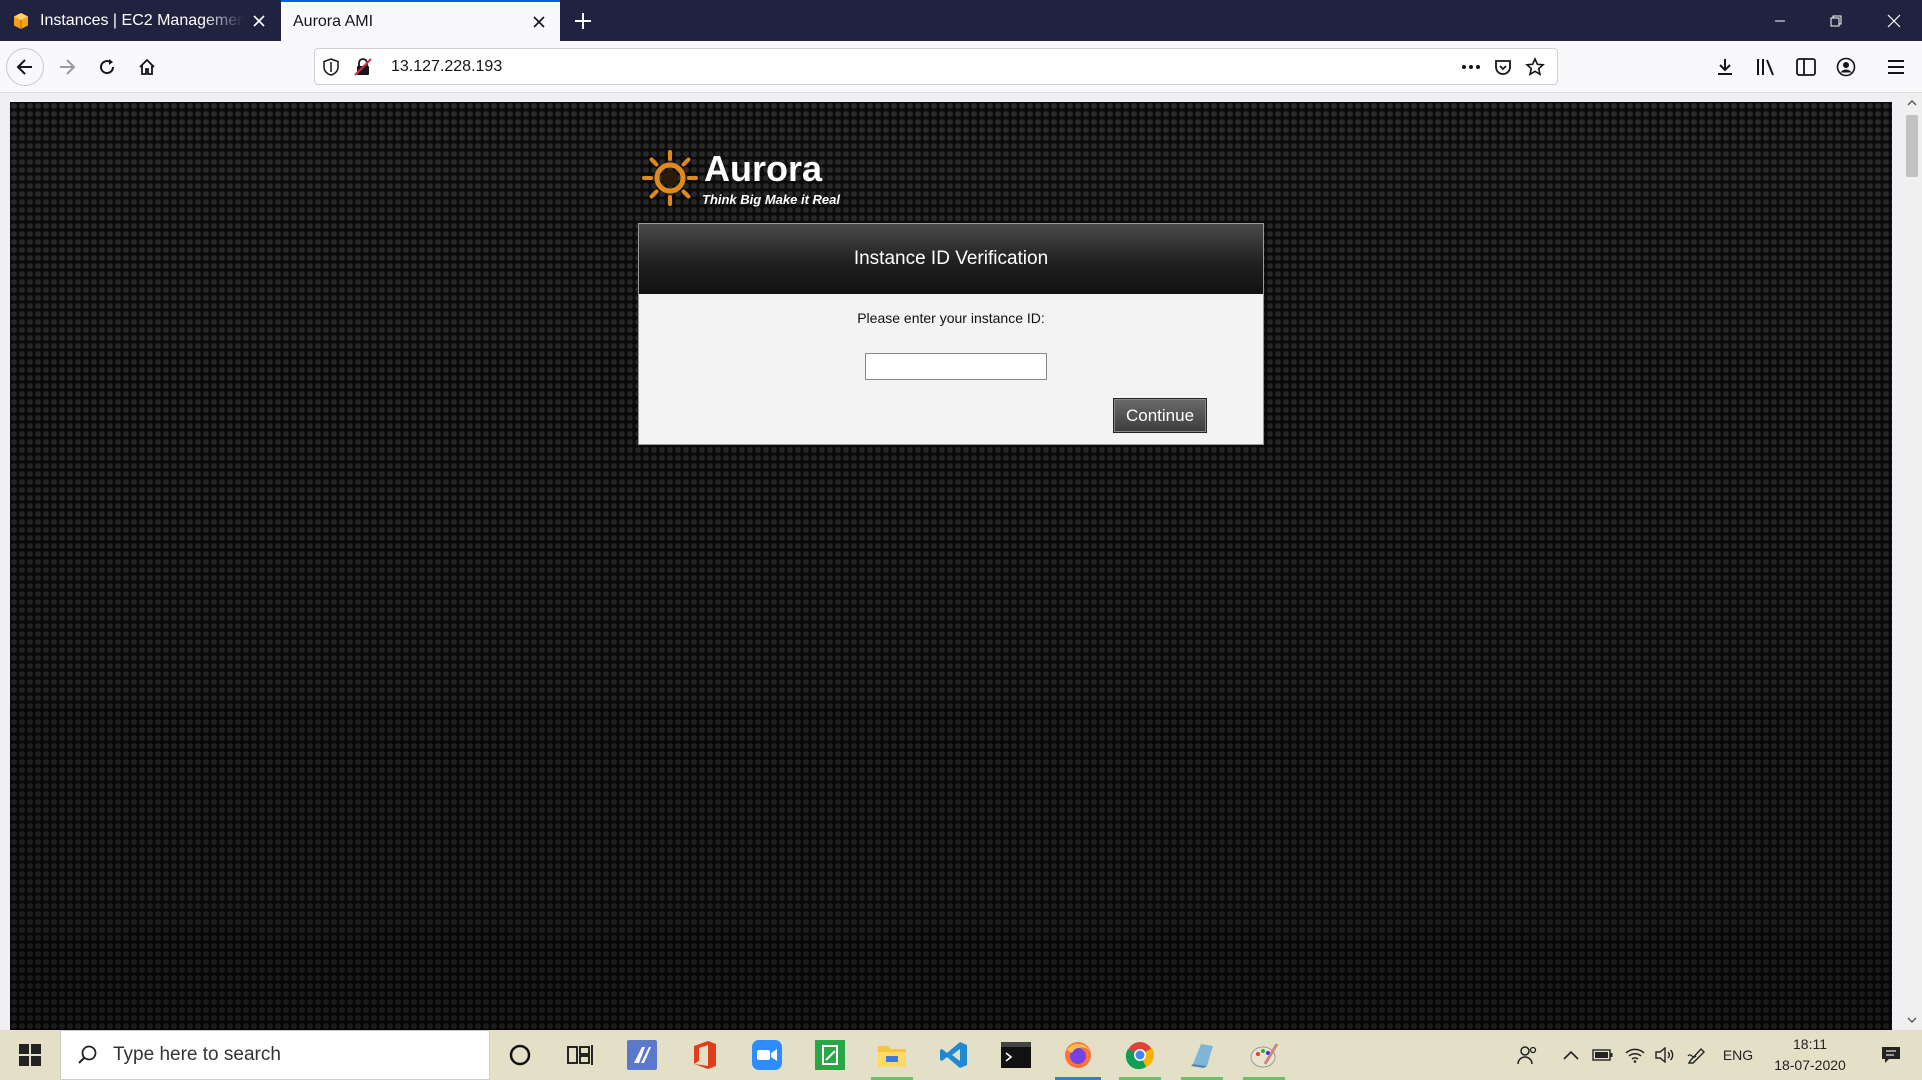  I want to click on address-bar: 13.127.228.193, so click(936, 66).